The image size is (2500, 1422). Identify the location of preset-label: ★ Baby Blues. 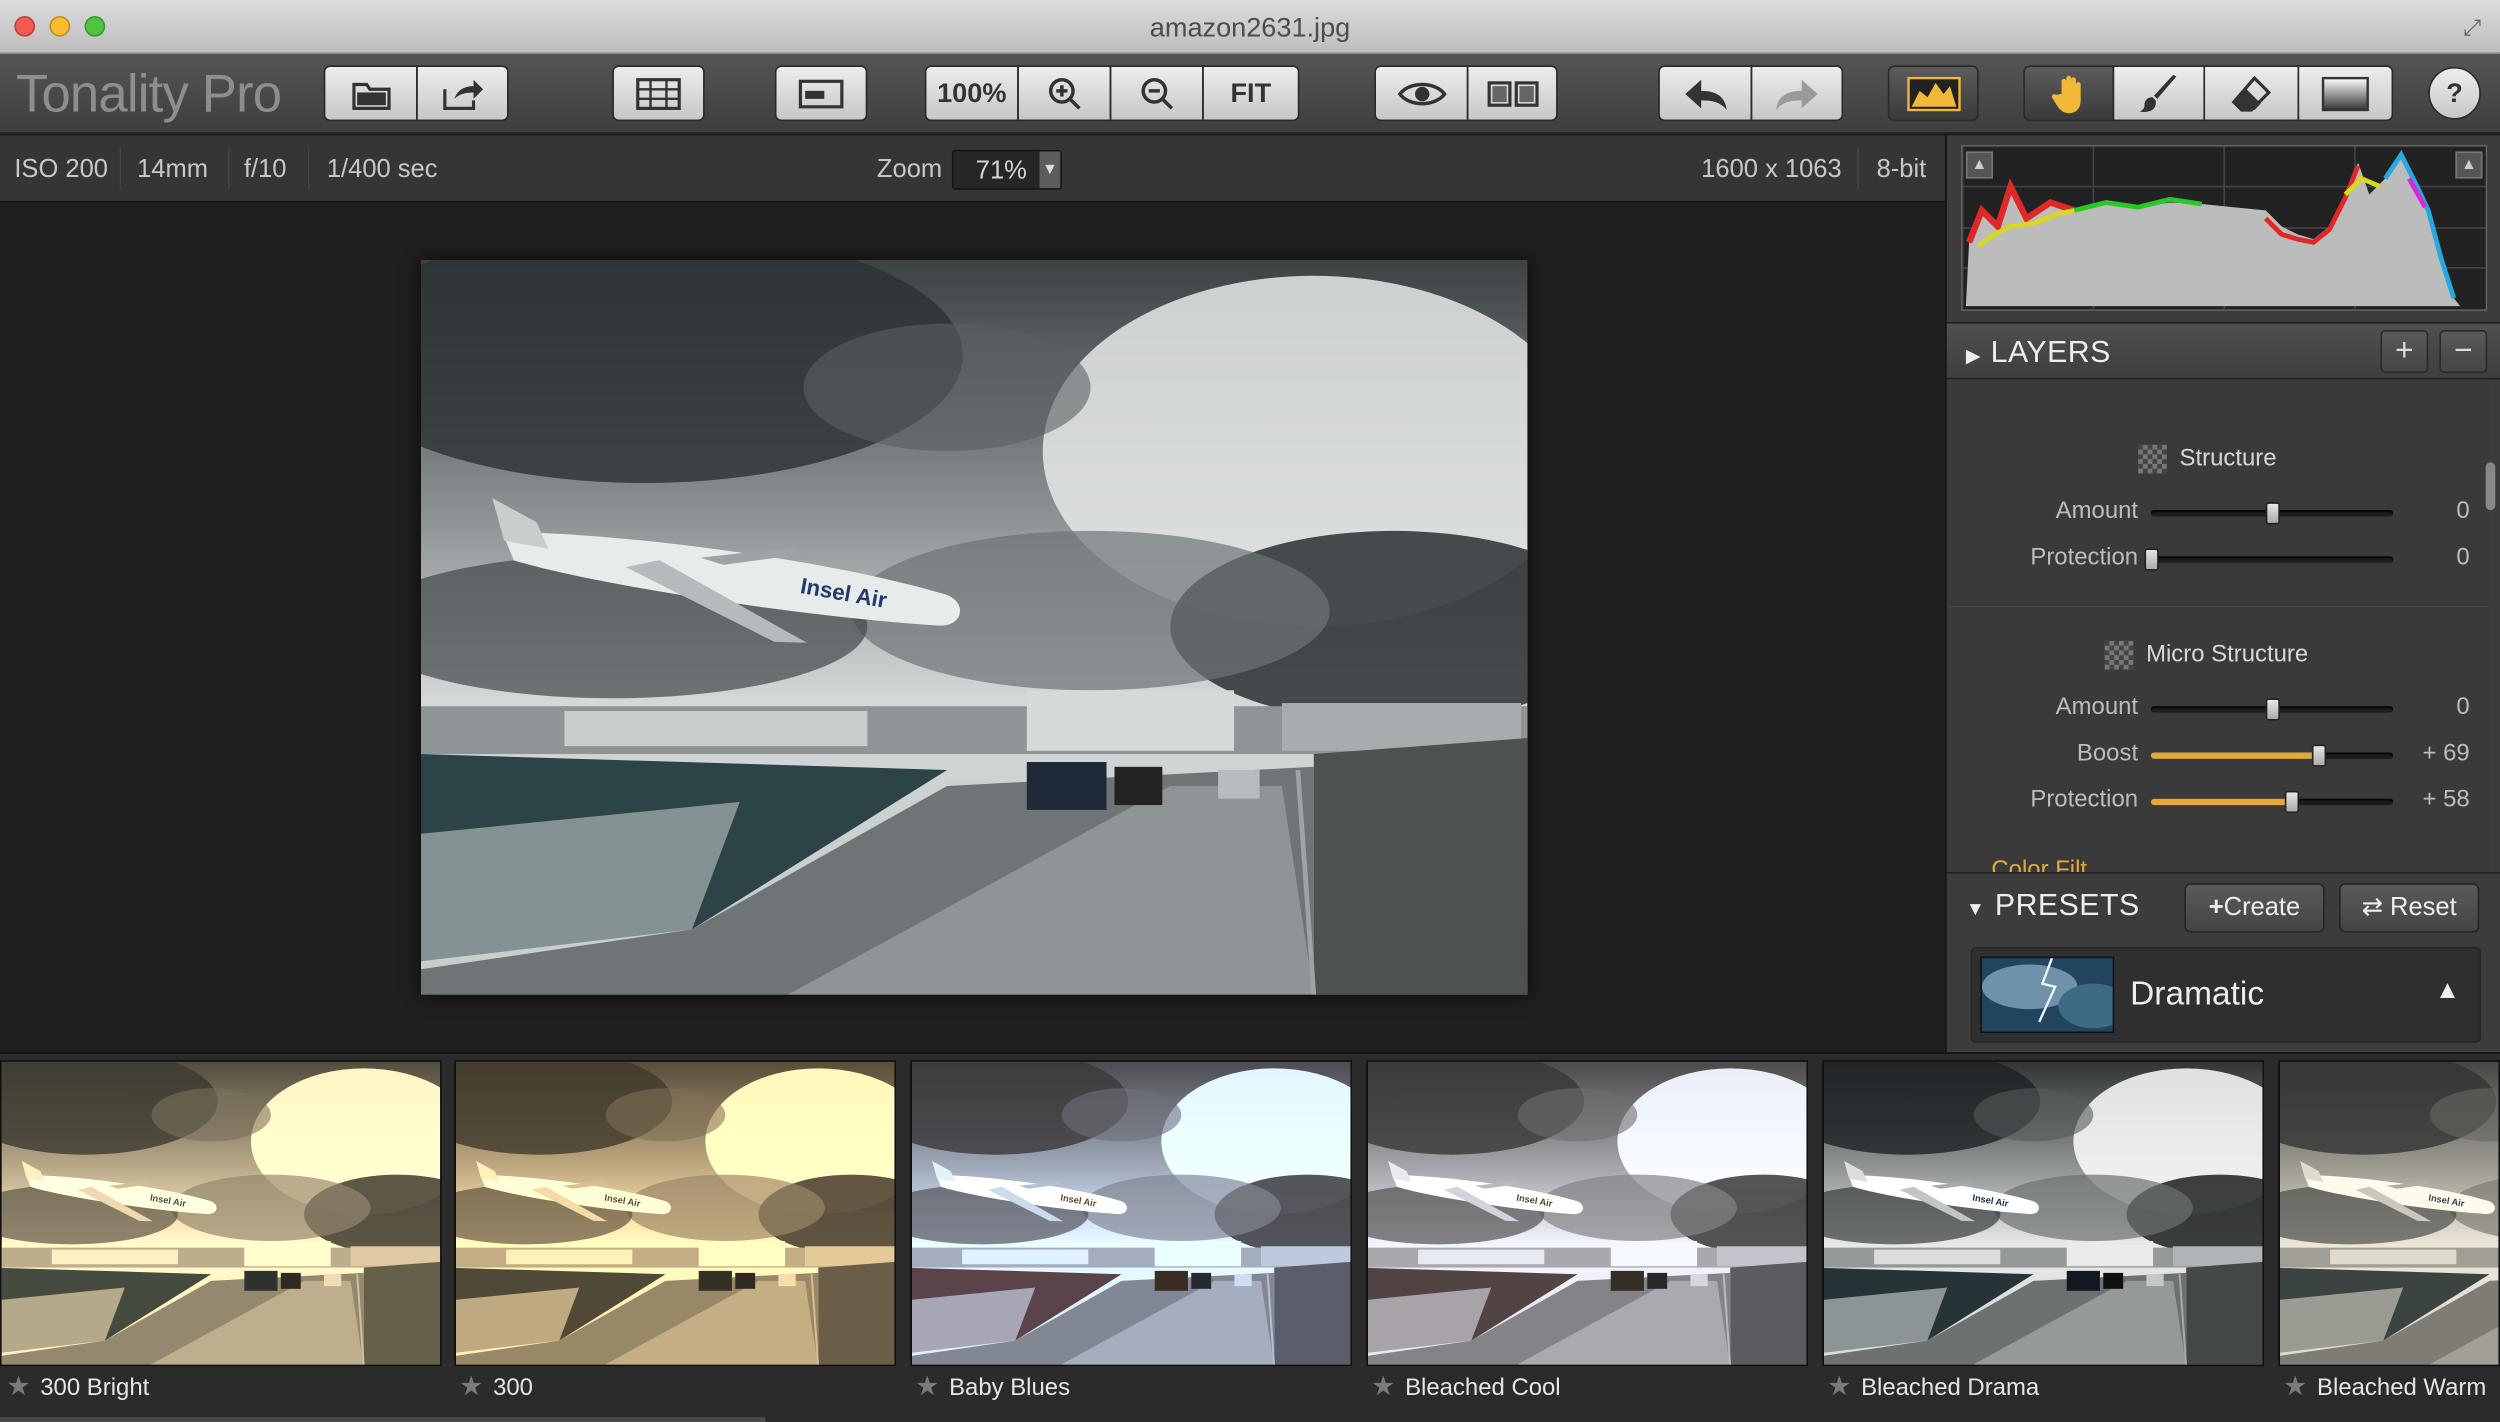
(993, 1386).